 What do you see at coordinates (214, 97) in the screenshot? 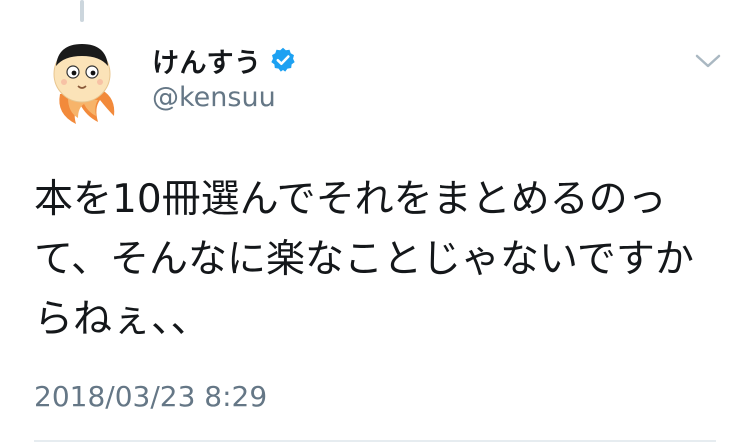
I see `user-handle: @kensuu` at bounding box center [214, 97].